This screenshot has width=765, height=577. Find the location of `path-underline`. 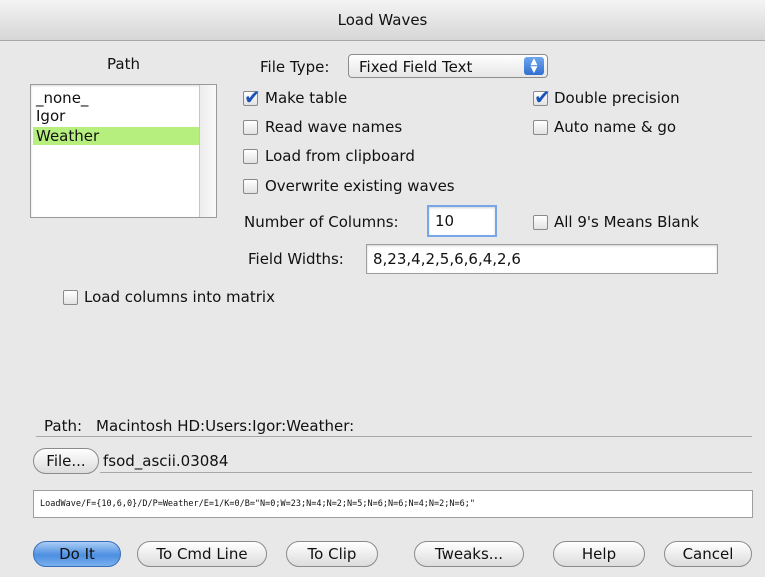

path-underline is located at coordinates (394, 436).